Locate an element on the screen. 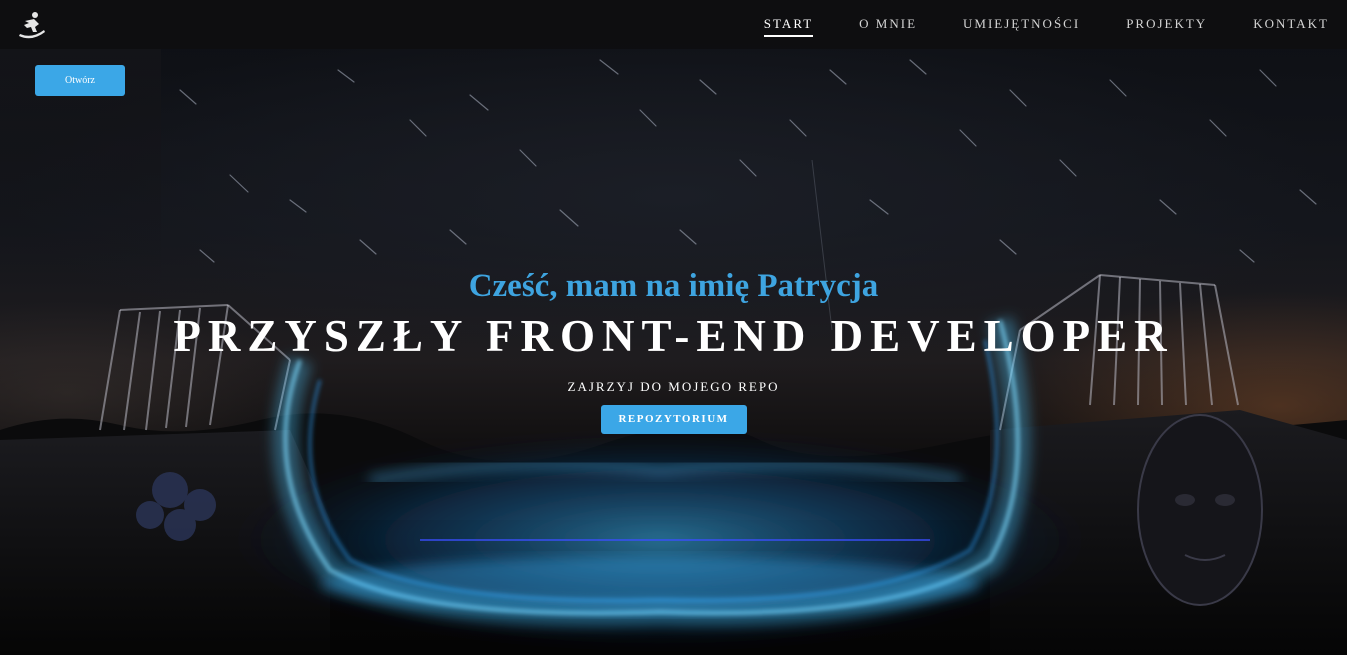  hero-greeting: Cześć, mam na imię Patrycja is located at coordinates (673, 286).